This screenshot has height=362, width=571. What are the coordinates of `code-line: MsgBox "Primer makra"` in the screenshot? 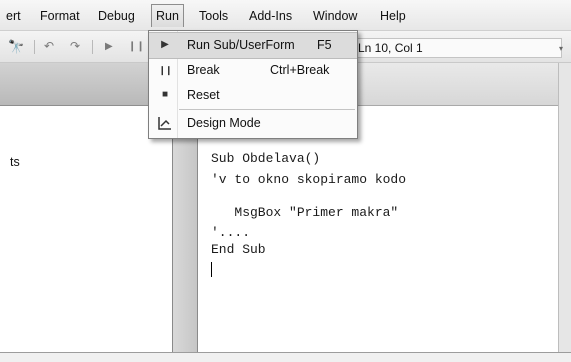 It's located at (305, 212).